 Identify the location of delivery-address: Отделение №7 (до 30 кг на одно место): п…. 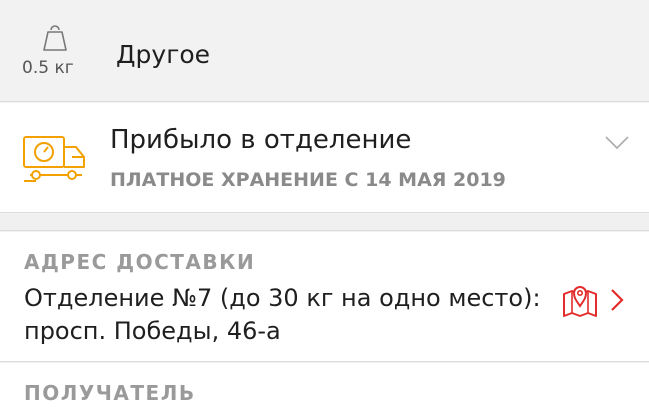
(282, 314).